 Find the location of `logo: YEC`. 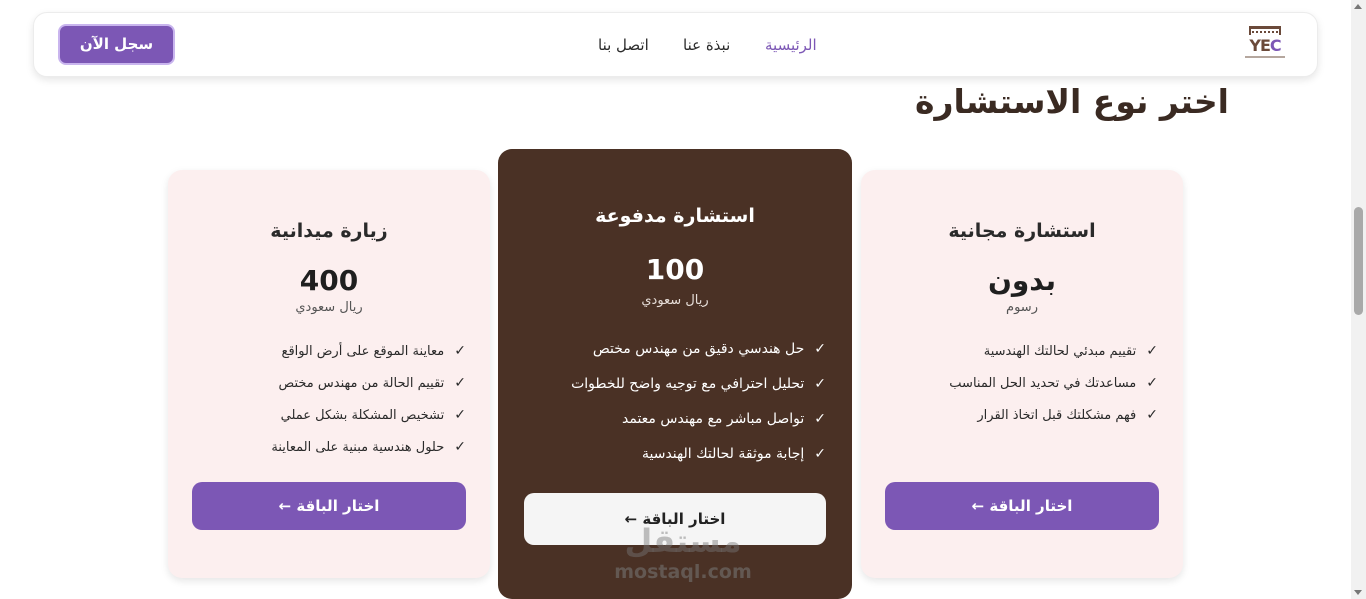

logo: YEC is located at coordinates (1265, 45).